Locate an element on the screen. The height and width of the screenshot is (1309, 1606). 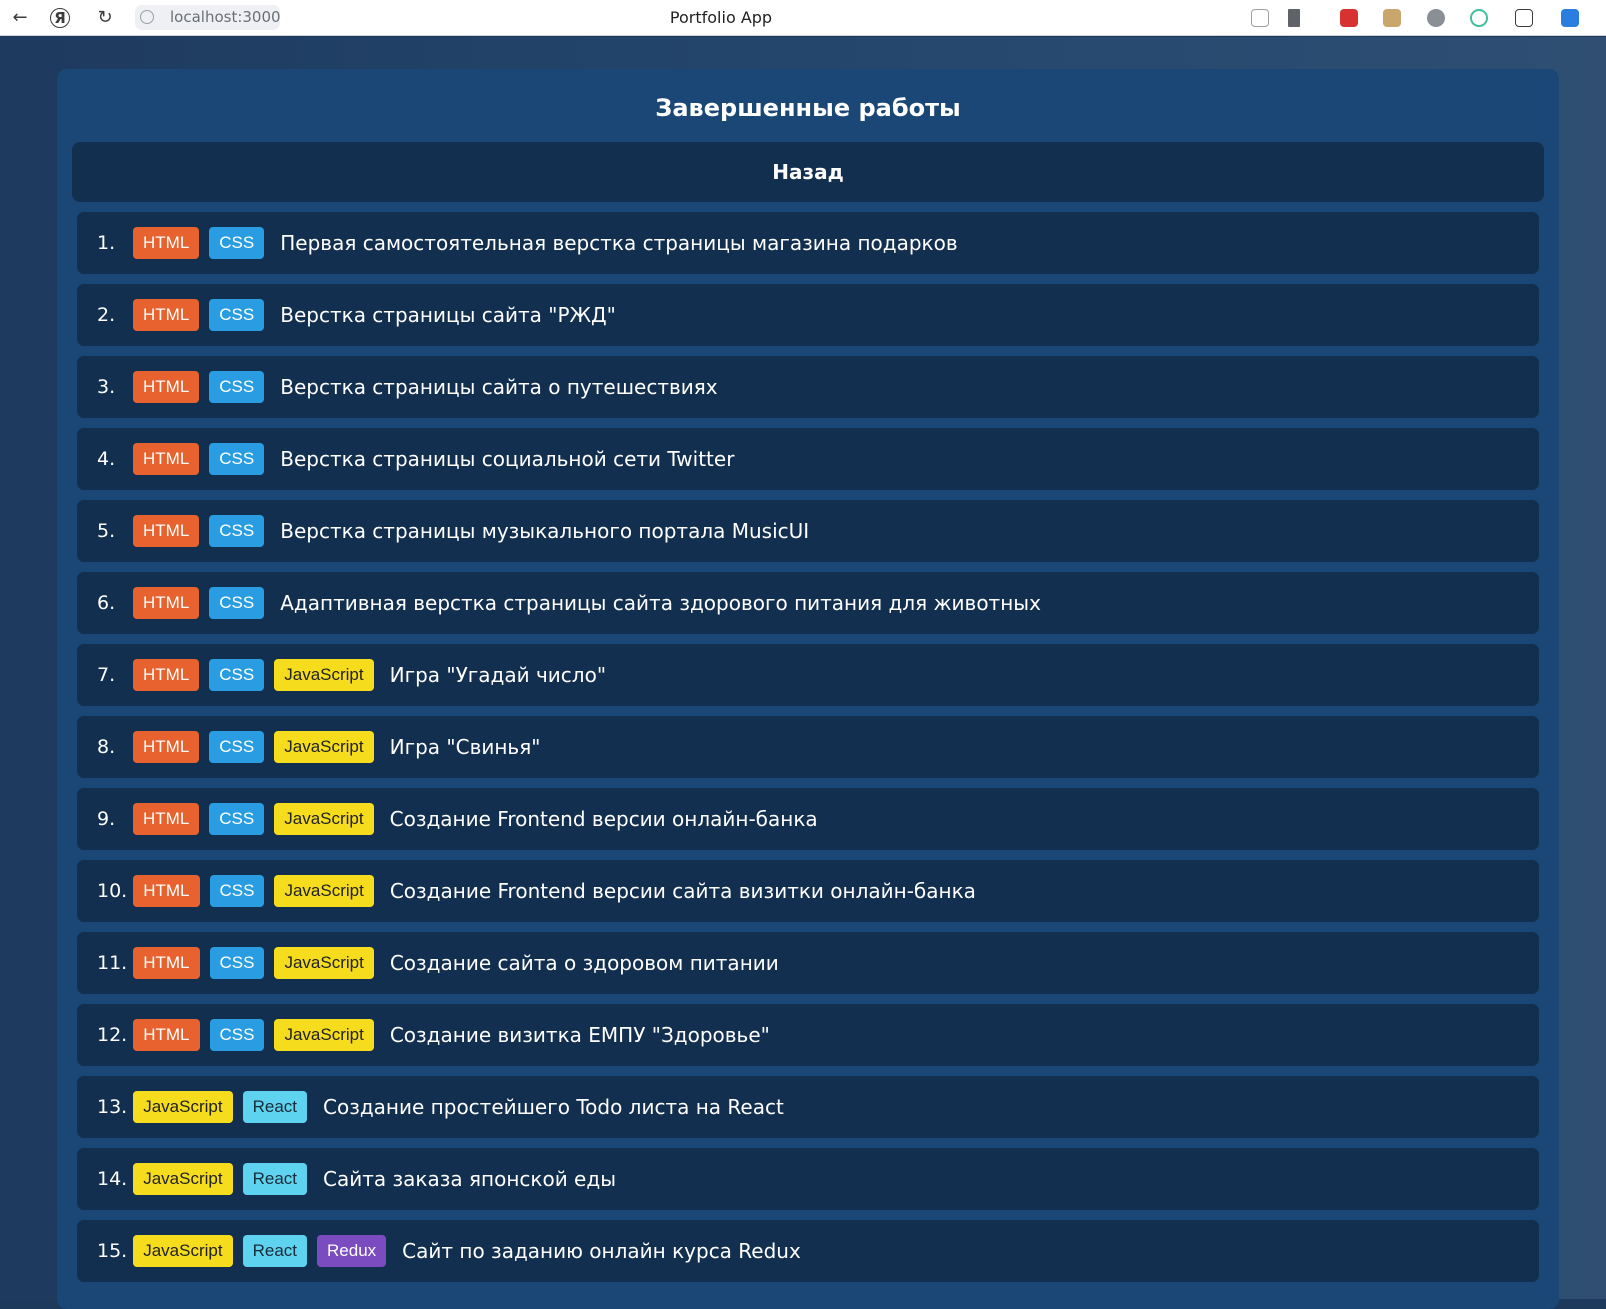
item-title: Верстка страницы социальной сети Twitter is located at coordinates (507, 459).